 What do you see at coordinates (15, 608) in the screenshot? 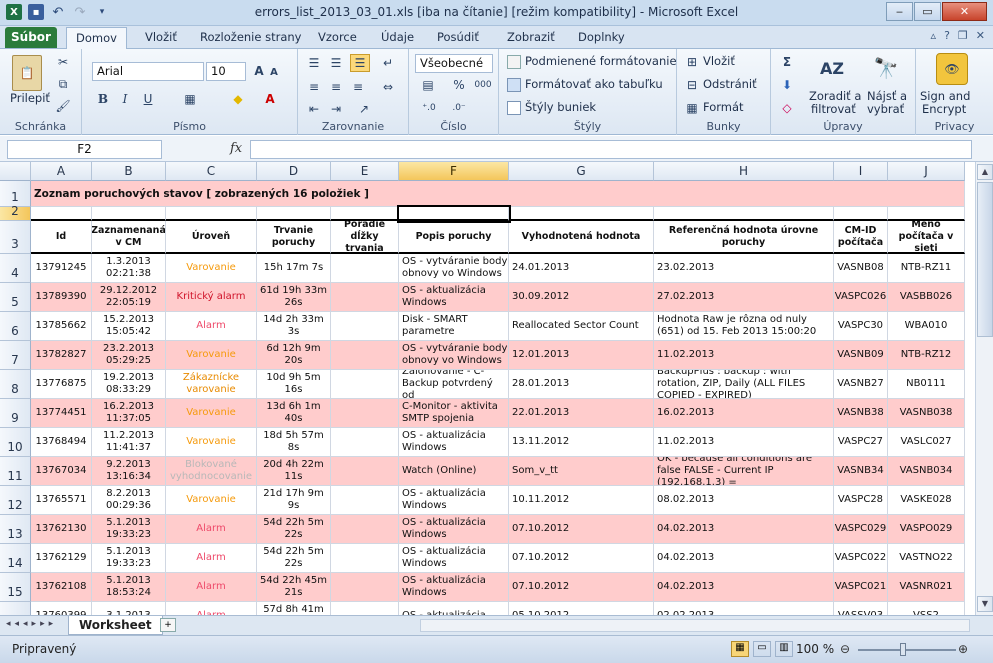
I see `row-header: 16` at bounding box center [15, 608].